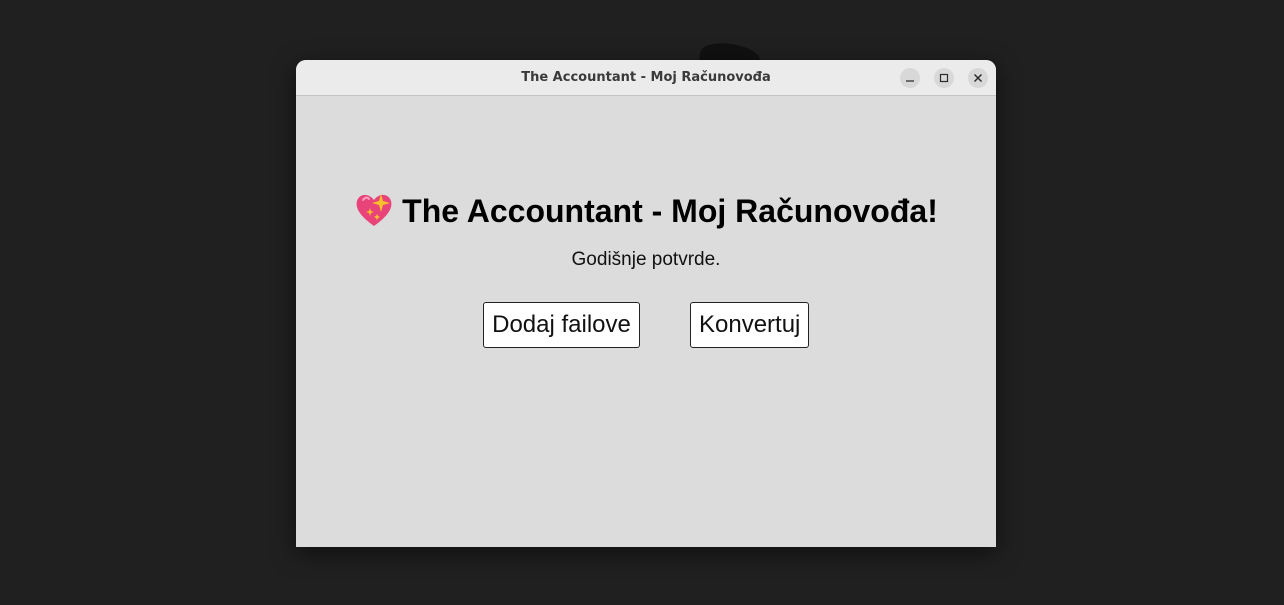 The image size is (1284, 605). Describe the element at coordinates (749, 325) in the screenshot. I see `convert-button: Konvertuj` at that location.